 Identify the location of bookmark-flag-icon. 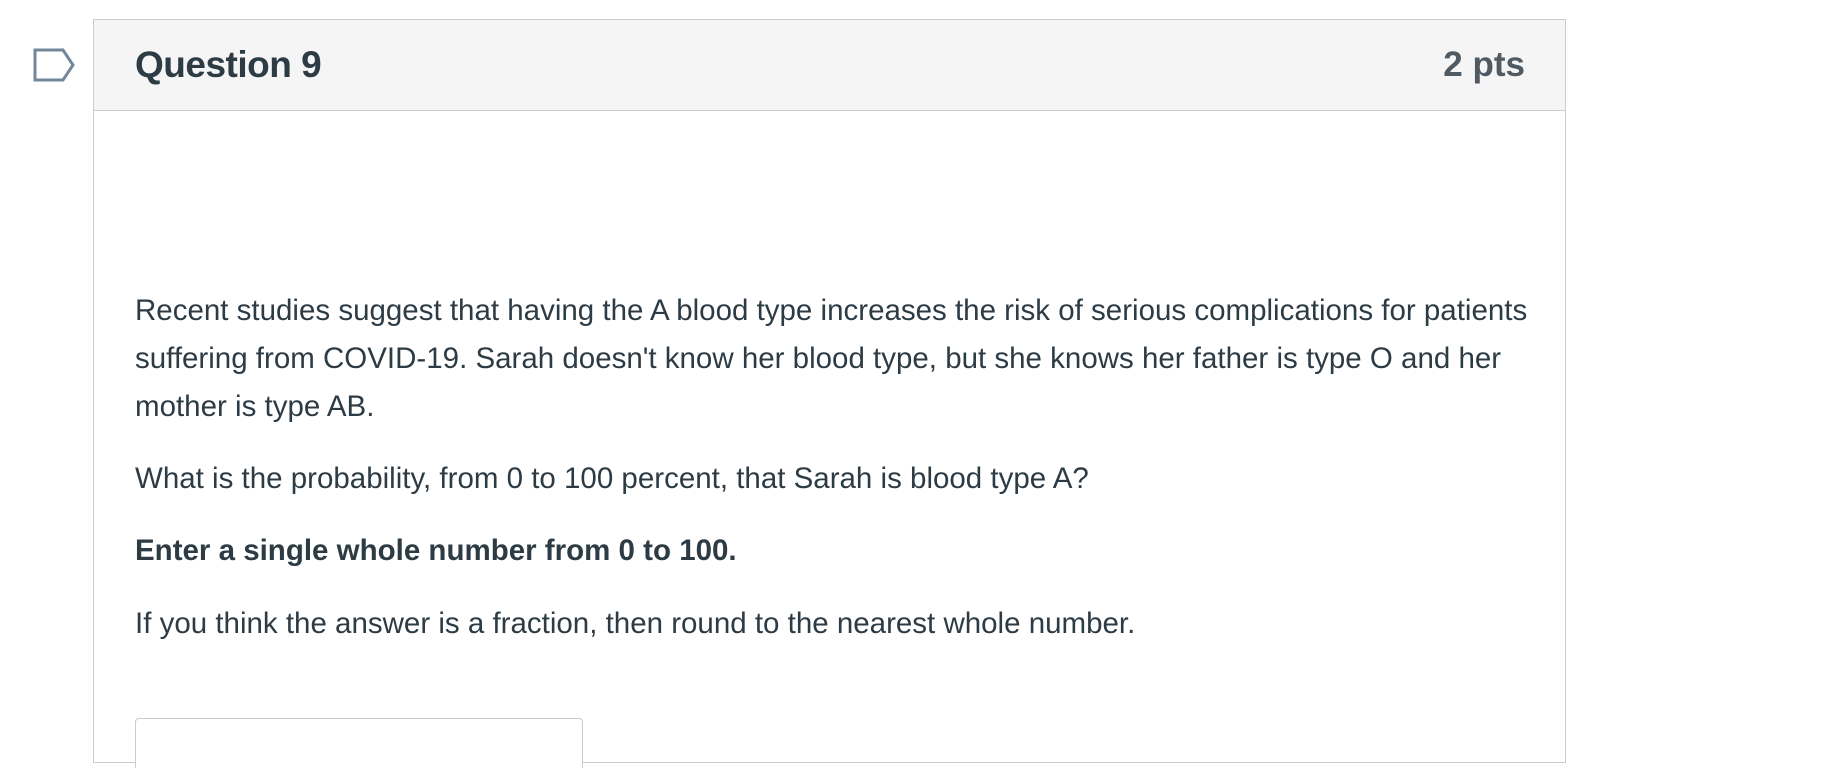
(54, 65).